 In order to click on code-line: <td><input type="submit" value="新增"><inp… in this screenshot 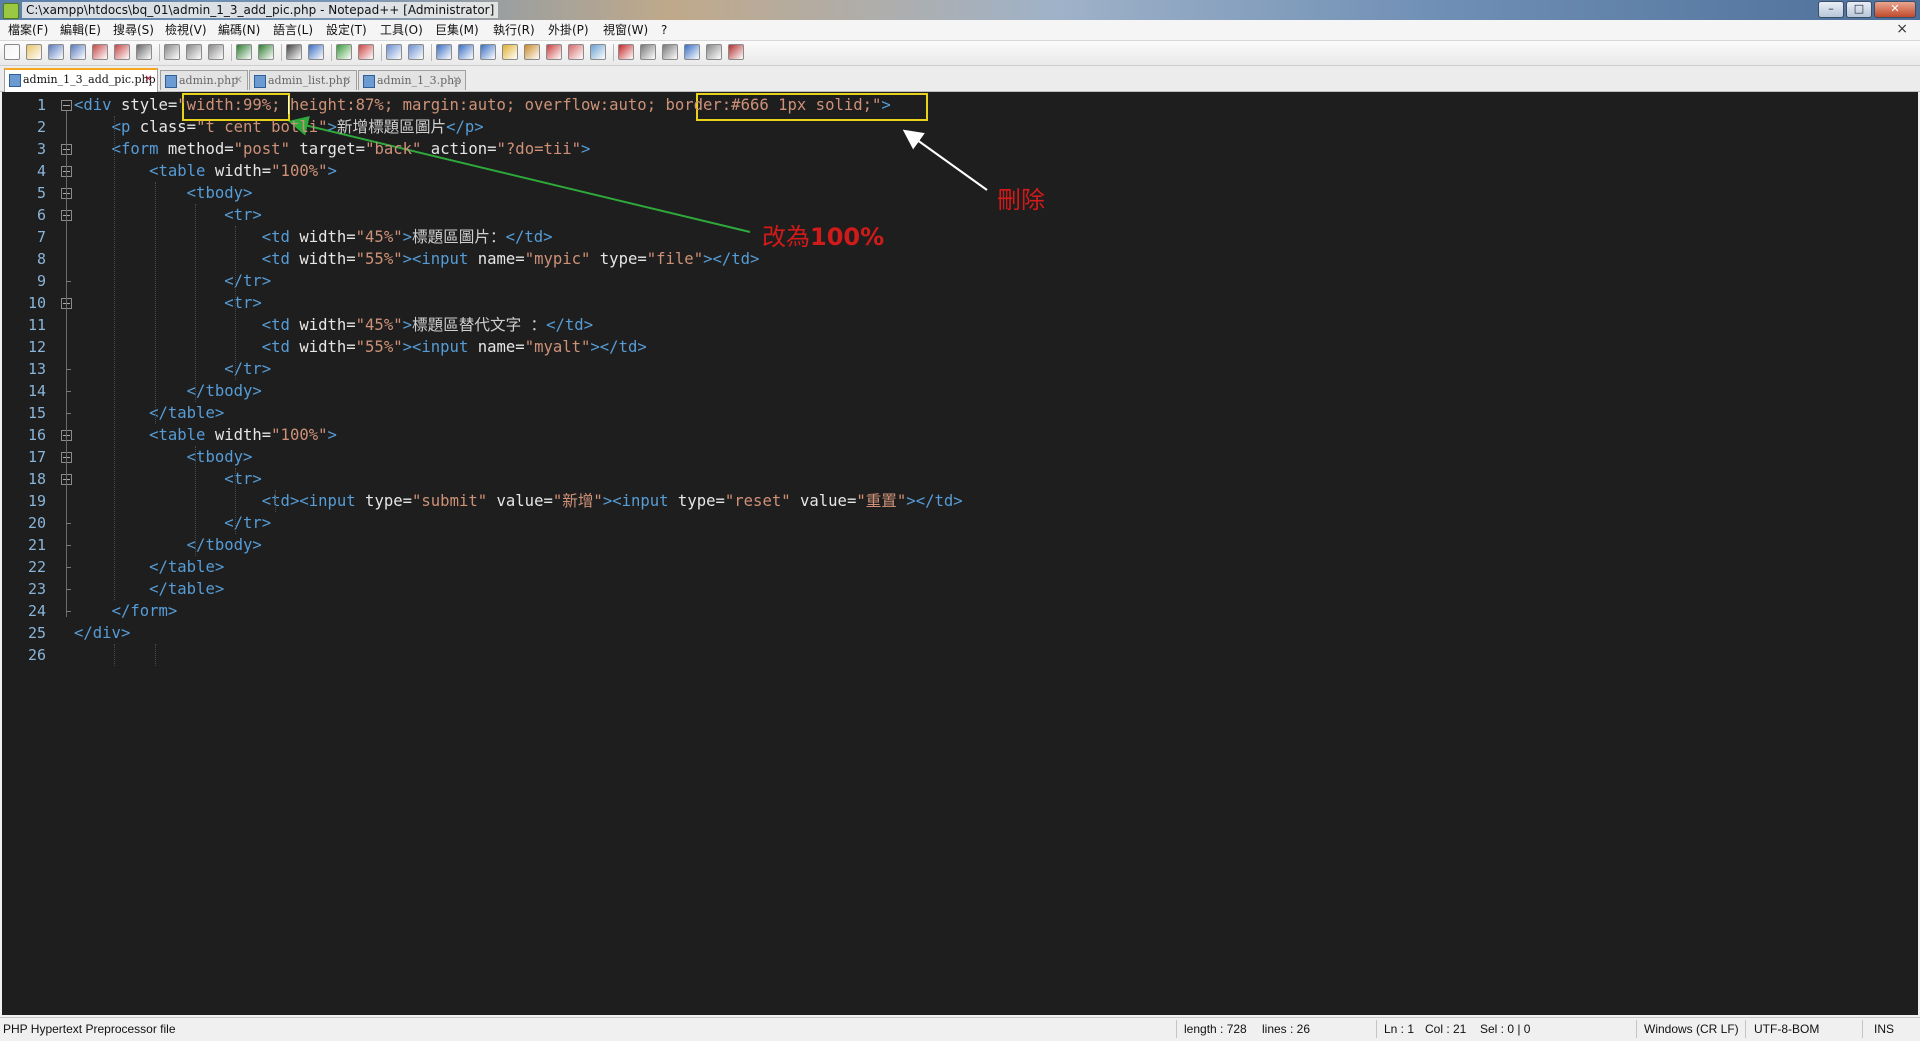, I will do `click(518, 501)`.